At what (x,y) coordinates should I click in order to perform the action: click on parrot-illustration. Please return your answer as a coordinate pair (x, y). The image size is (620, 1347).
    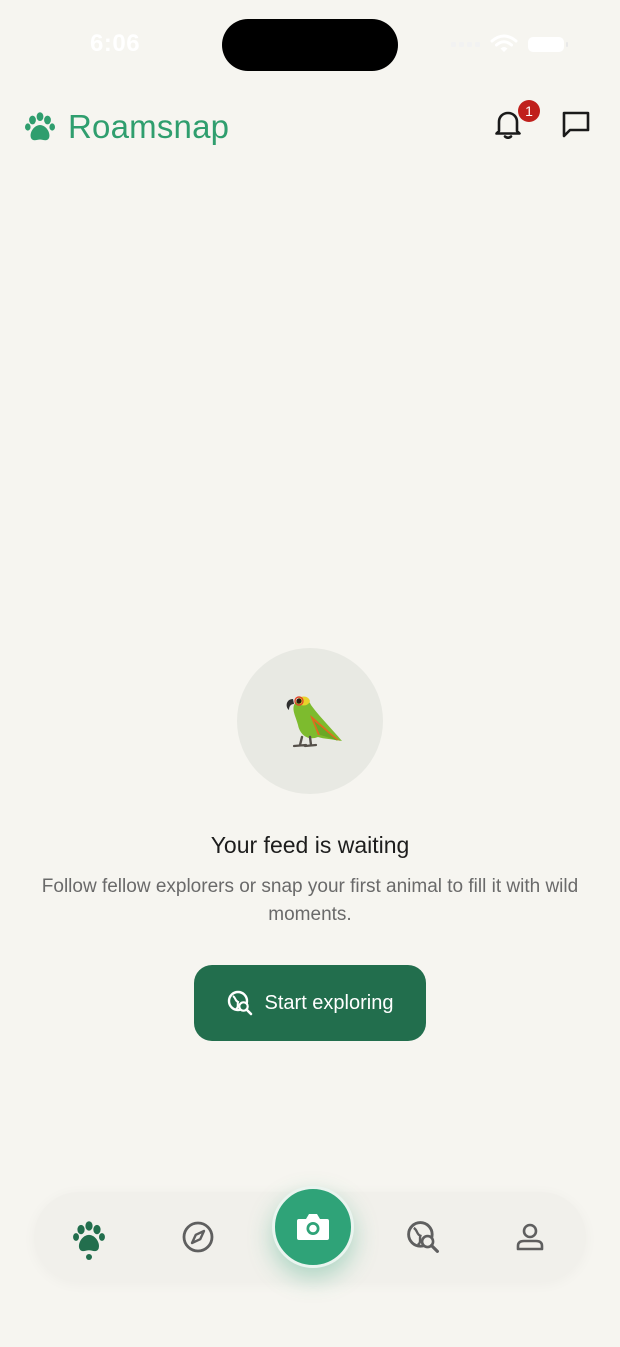
    Looking at the image, I should click on (310, 721).